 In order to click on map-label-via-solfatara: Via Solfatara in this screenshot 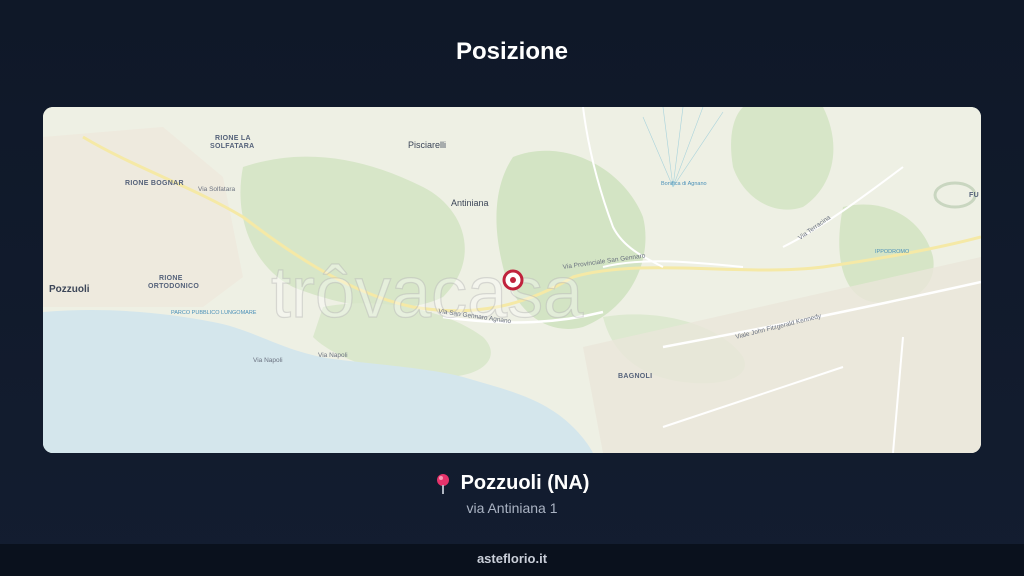, I will do `click(216, 189)`.